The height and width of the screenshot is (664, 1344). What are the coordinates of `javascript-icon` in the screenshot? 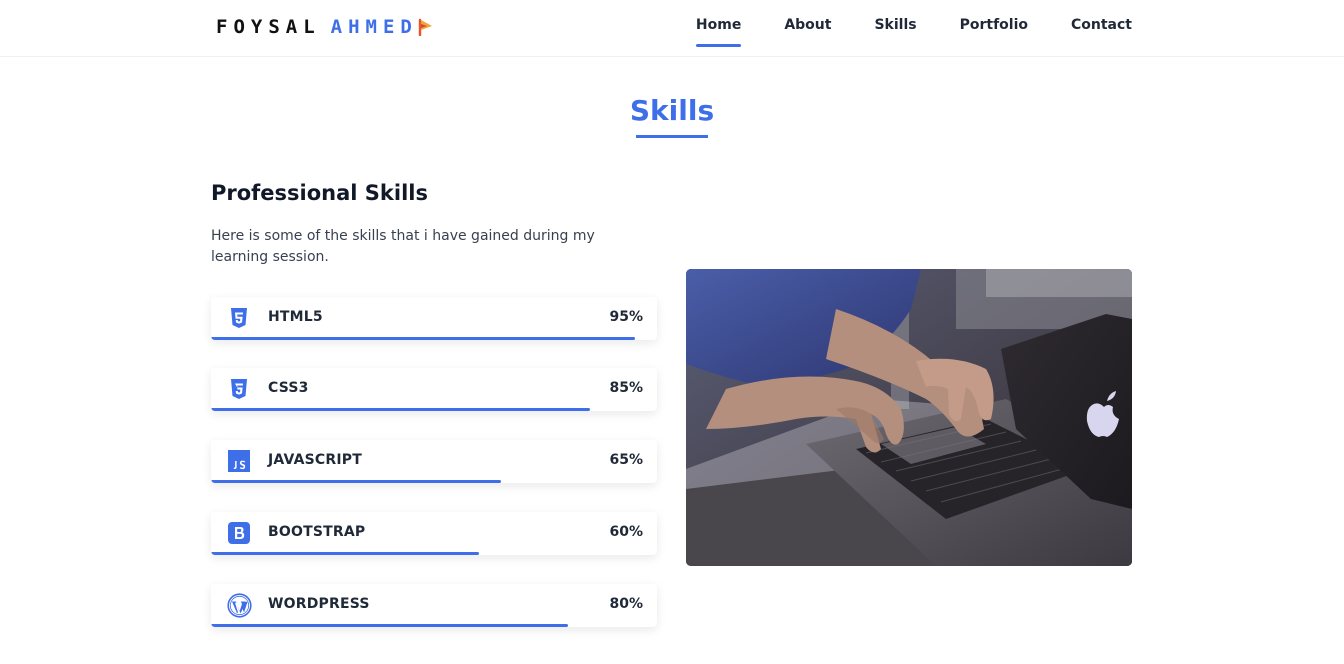 It's located at (239, 461).